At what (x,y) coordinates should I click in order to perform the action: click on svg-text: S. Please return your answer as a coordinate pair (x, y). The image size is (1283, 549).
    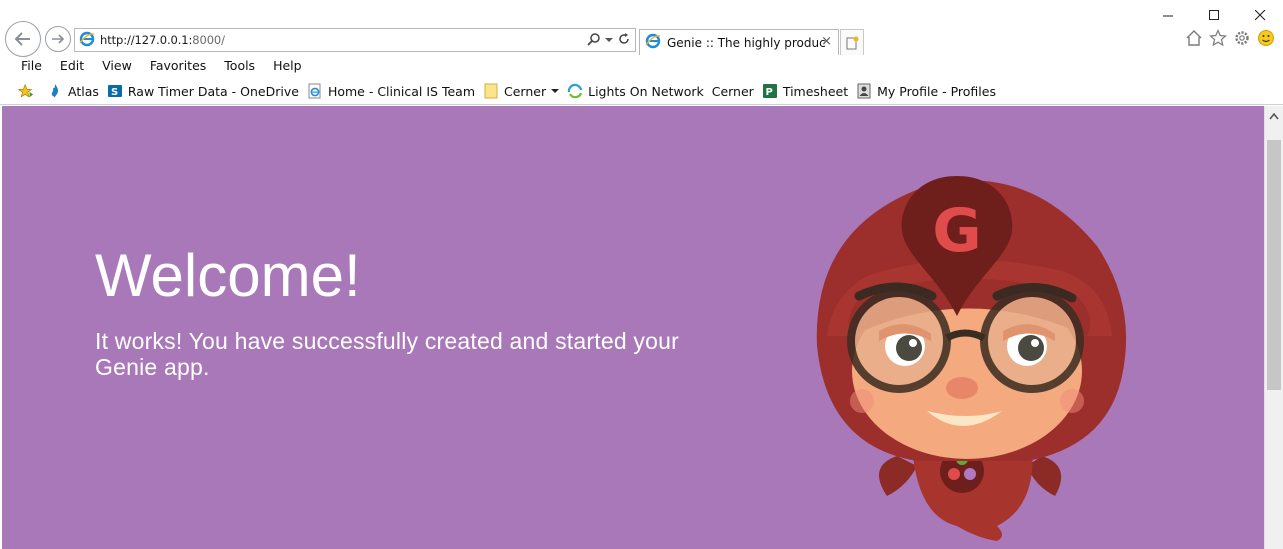
    Looking at the image, I should click on (114, 92).